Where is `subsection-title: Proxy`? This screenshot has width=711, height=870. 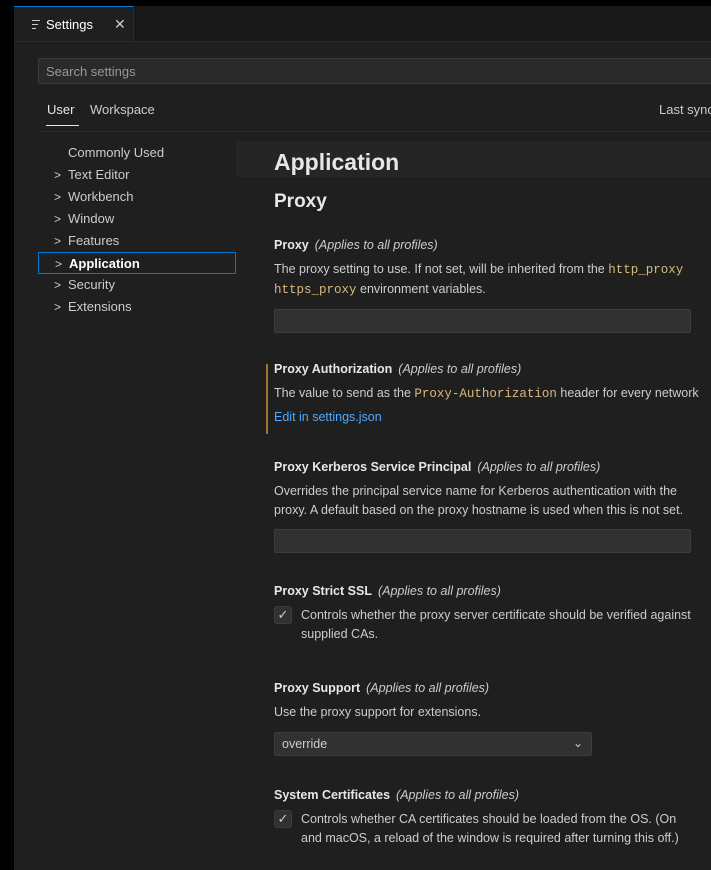 subsection-title: Proxy is located at coordinates (300, 201).